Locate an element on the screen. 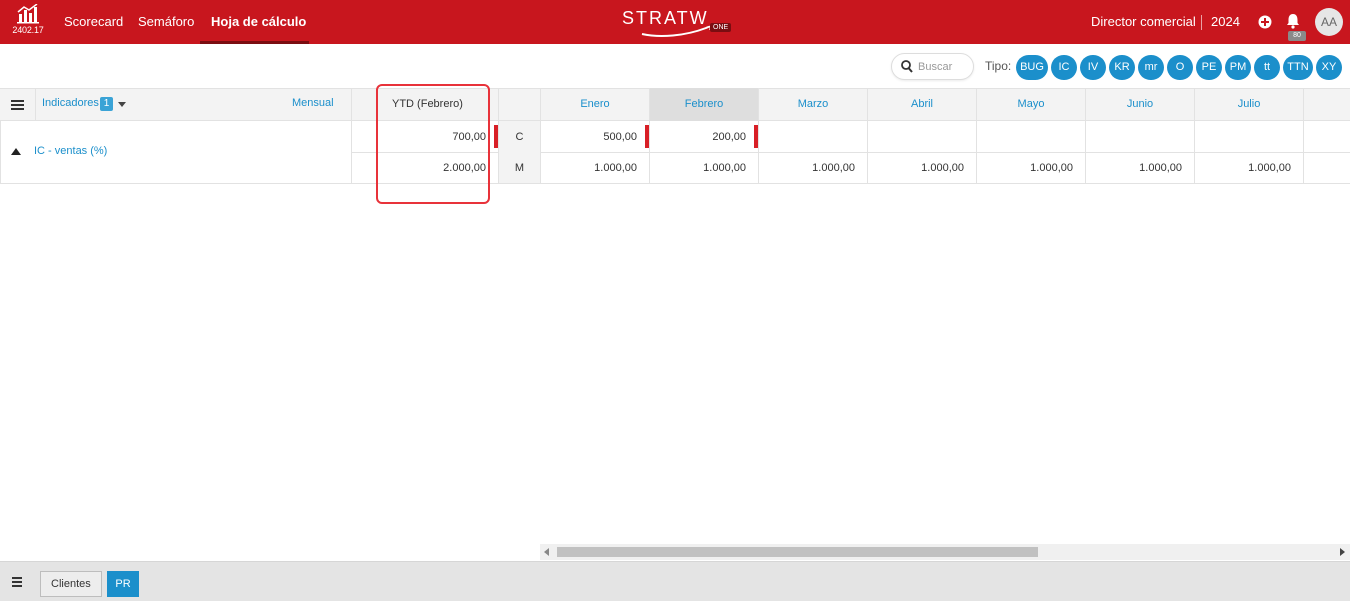 This screenshot has width=1350, height=601. nav-scorecard: Scorecard is located at coordinates (93, 22).